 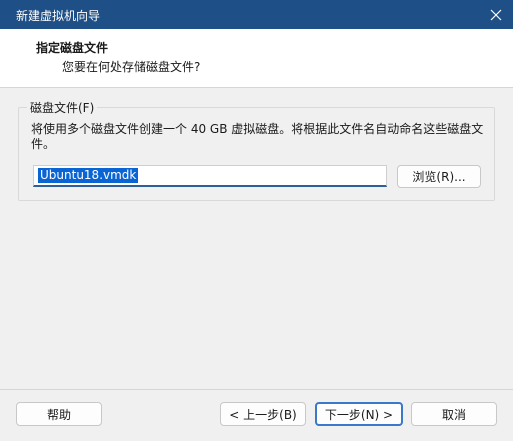 I want to click on disk-file-input: Ubuntu18.vmdk, so click(x=210, y=176).